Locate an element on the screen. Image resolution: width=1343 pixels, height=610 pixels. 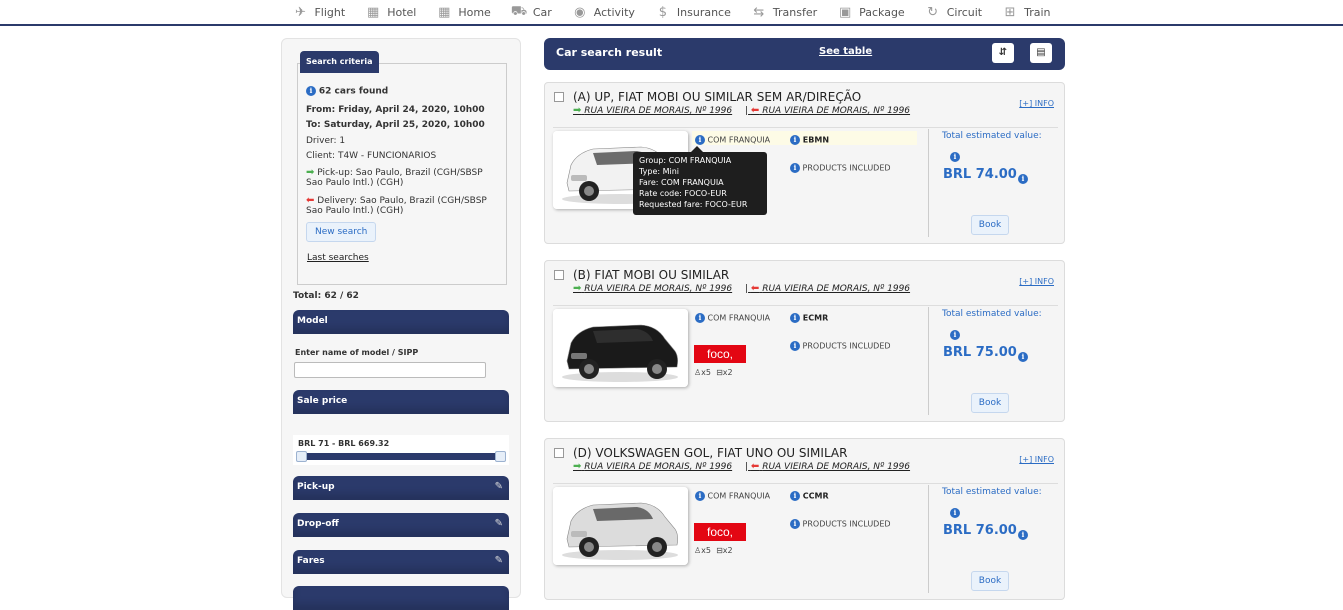
car-photo is located at coordinates (620, 526).